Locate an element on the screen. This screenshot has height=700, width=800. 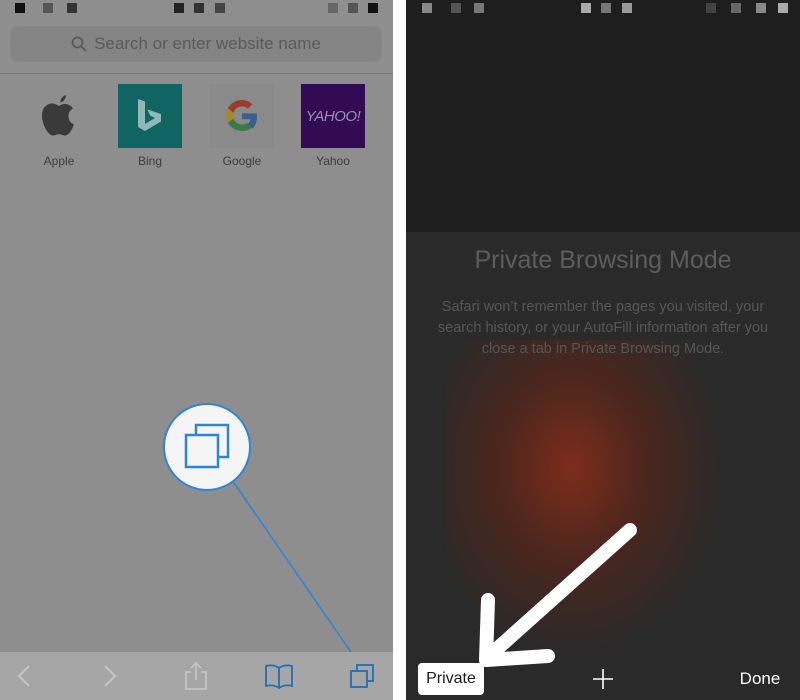
new-tab-button is located at coordinates (603, 679).